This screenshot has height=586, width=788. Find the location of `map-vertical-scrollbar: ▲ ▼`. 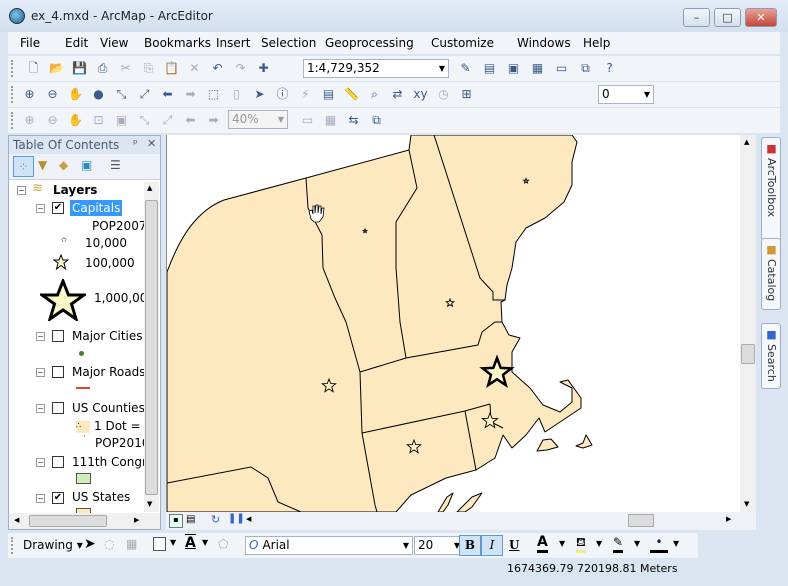

map-vertical-scrollbar: ▲ ▼ is located at coordinates (748, 323).